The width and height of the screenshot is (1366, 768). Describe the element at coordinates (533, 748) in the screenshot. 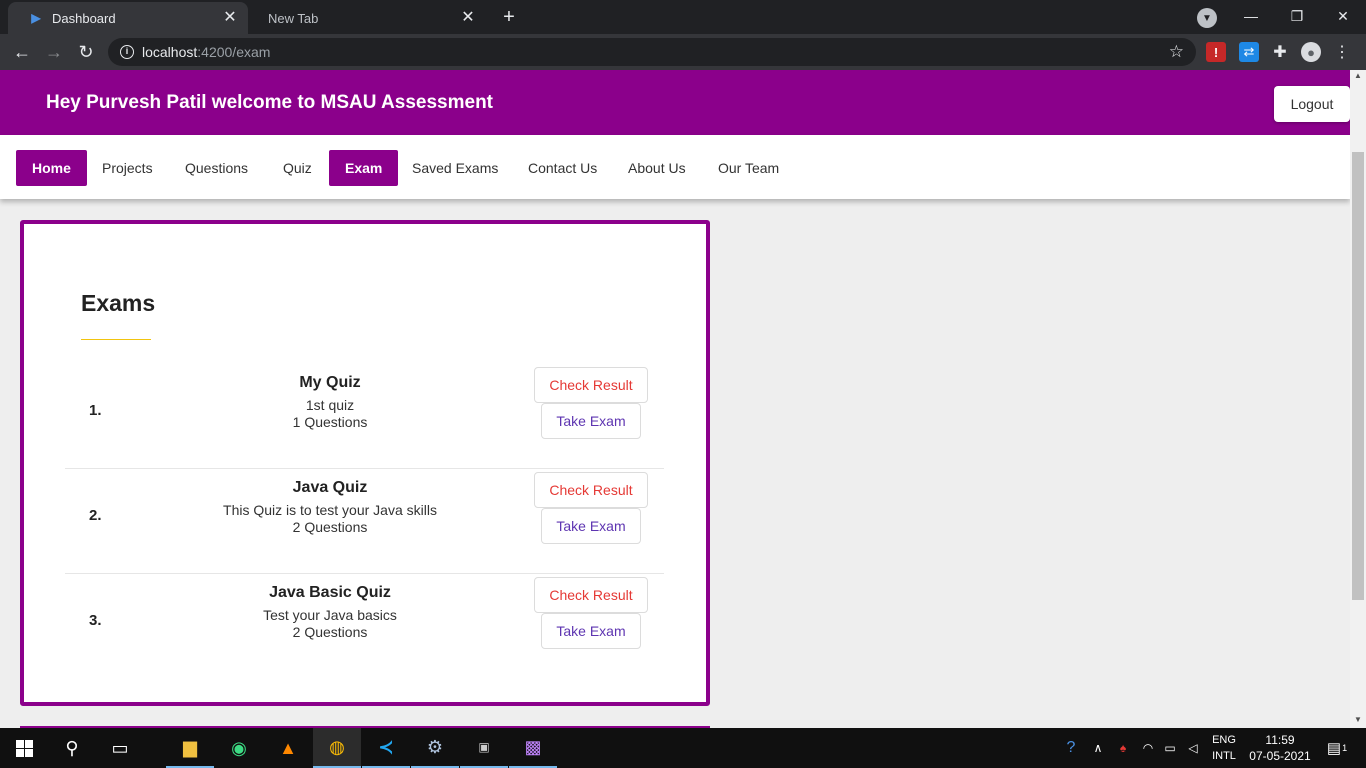

I see `app-icon: ▩` at that location.